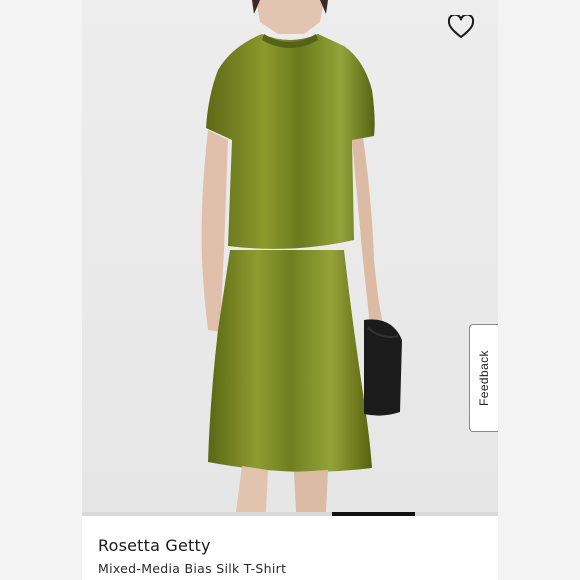 The width and height of the screenshot is (580, 580). I want to click on heart-outline-icon, so click(461, 26).